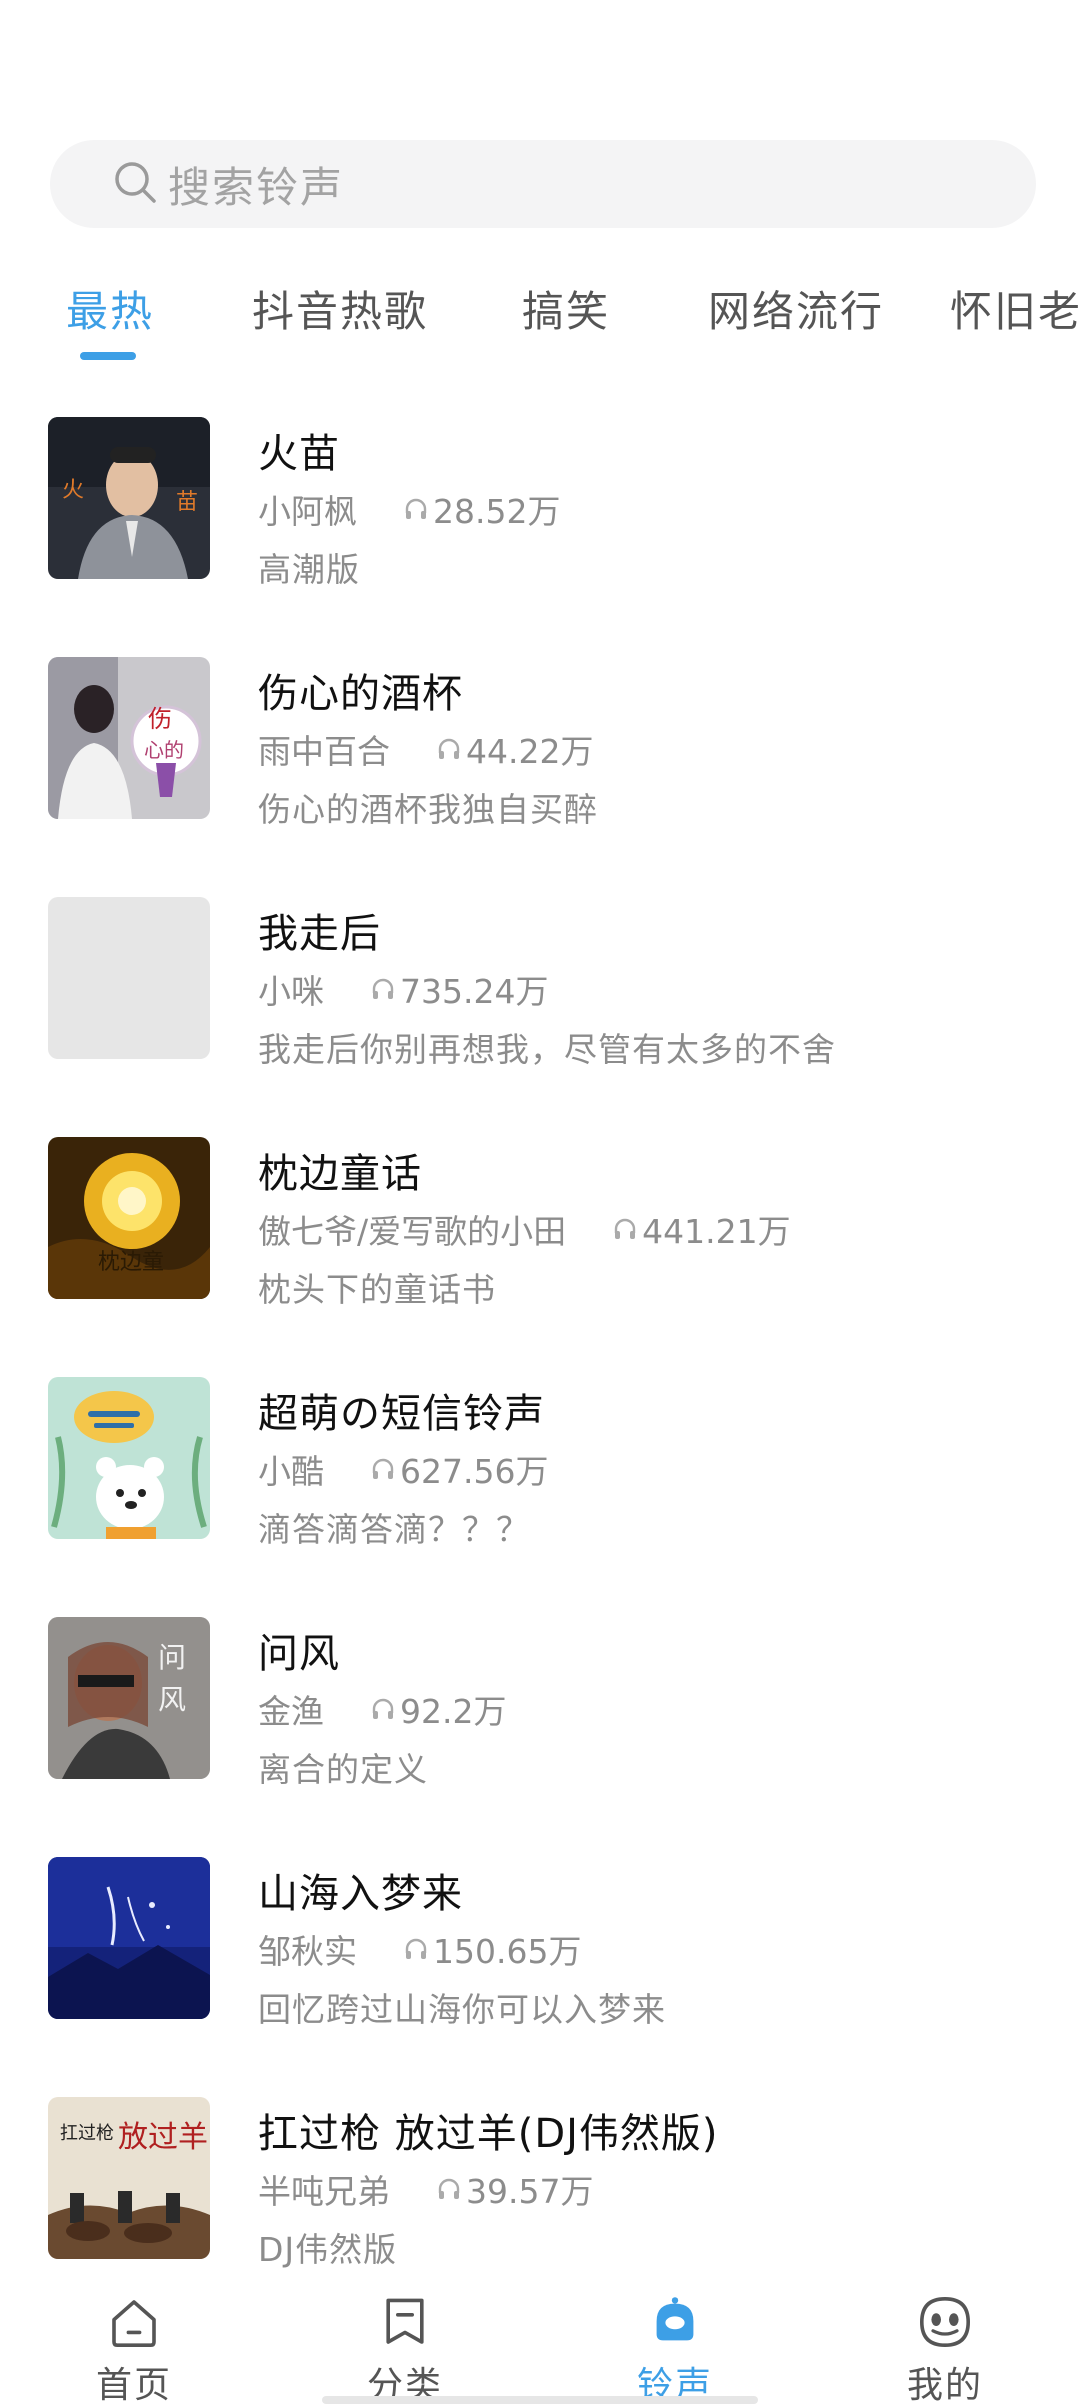 The image size is (1080, 2408). What do you see at coordinates (133, 2385) in the screenshot?
I see `nav-home-label: 首页` at bounding box center [133, 2385].